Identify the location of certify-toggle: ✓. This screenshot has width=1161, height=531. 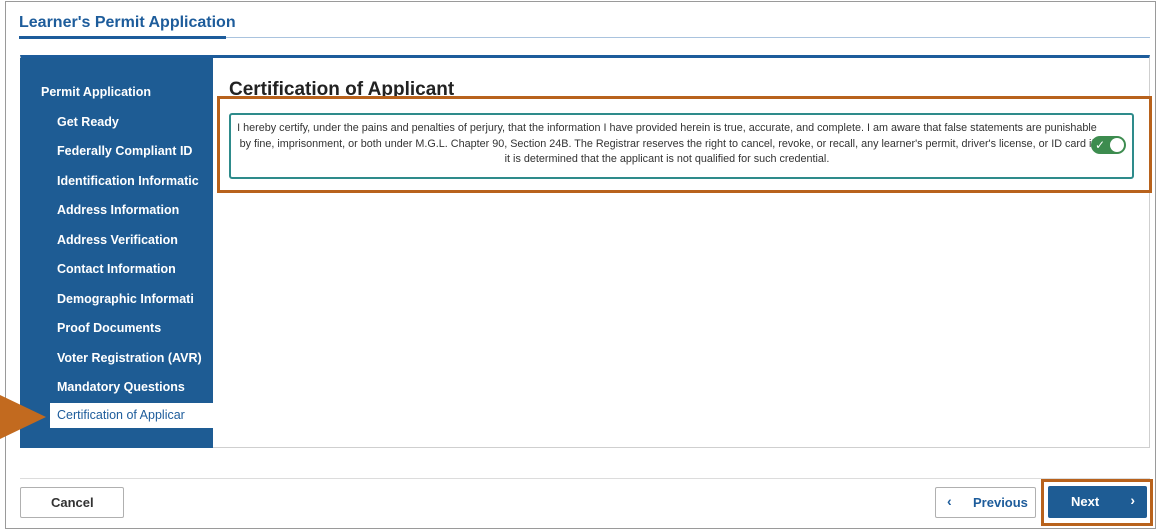
(1108, 145).